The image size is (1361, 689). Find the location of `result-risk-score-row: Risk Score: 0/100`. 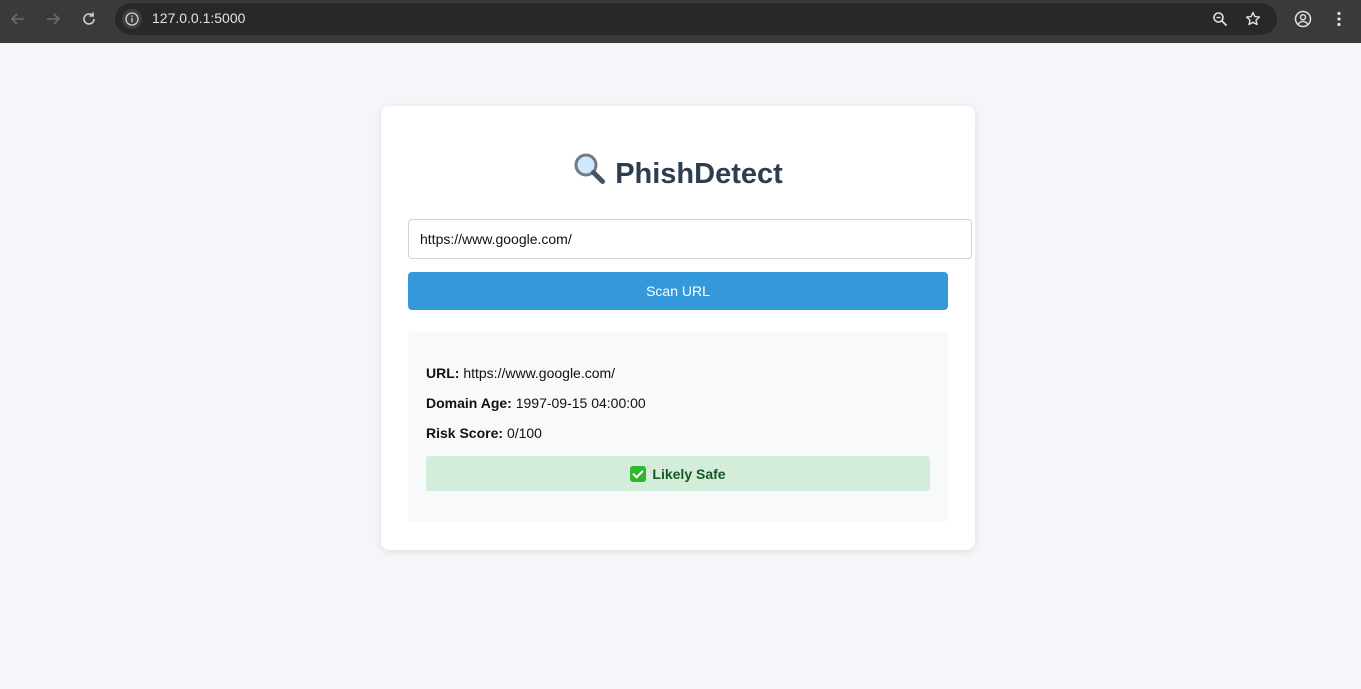

result-risk-score-row: Risk Score: 0/100 is located at coordinates (484, 433).